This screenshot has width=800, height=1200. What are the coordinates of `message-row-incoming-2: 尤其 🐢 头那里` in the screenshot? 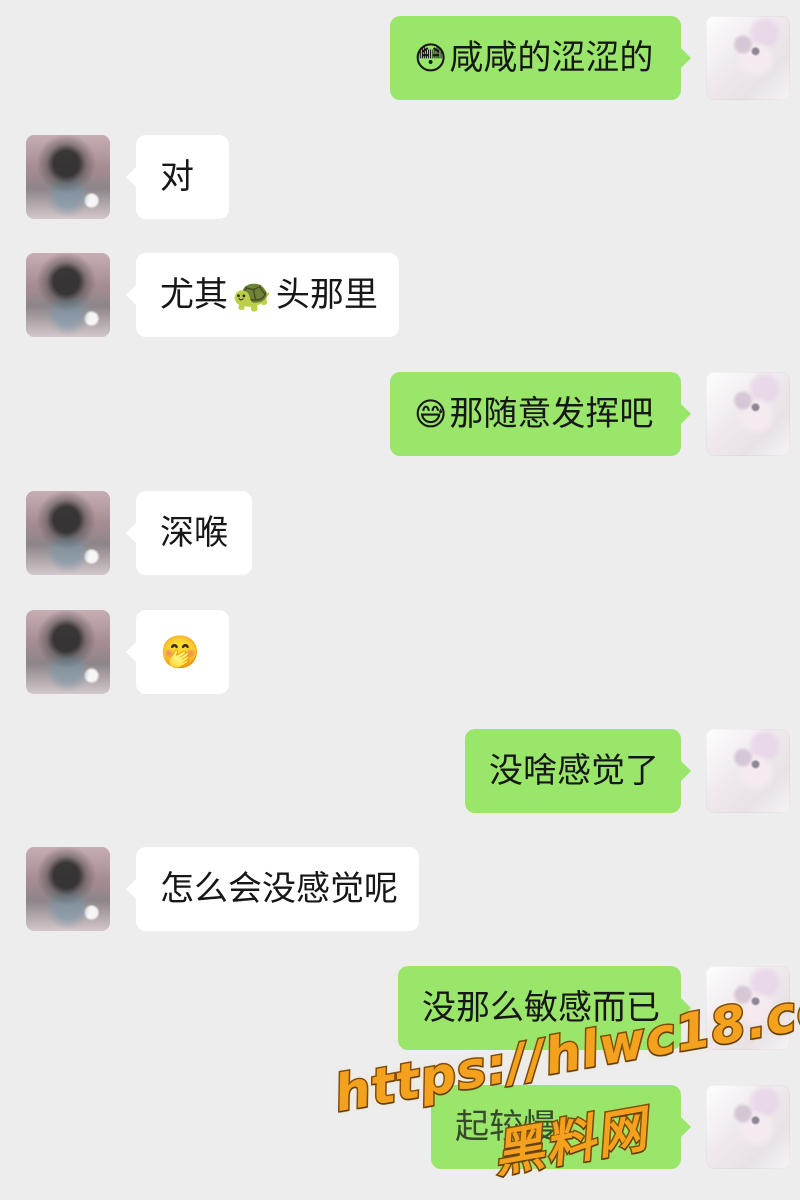 It's located at (400, 298).